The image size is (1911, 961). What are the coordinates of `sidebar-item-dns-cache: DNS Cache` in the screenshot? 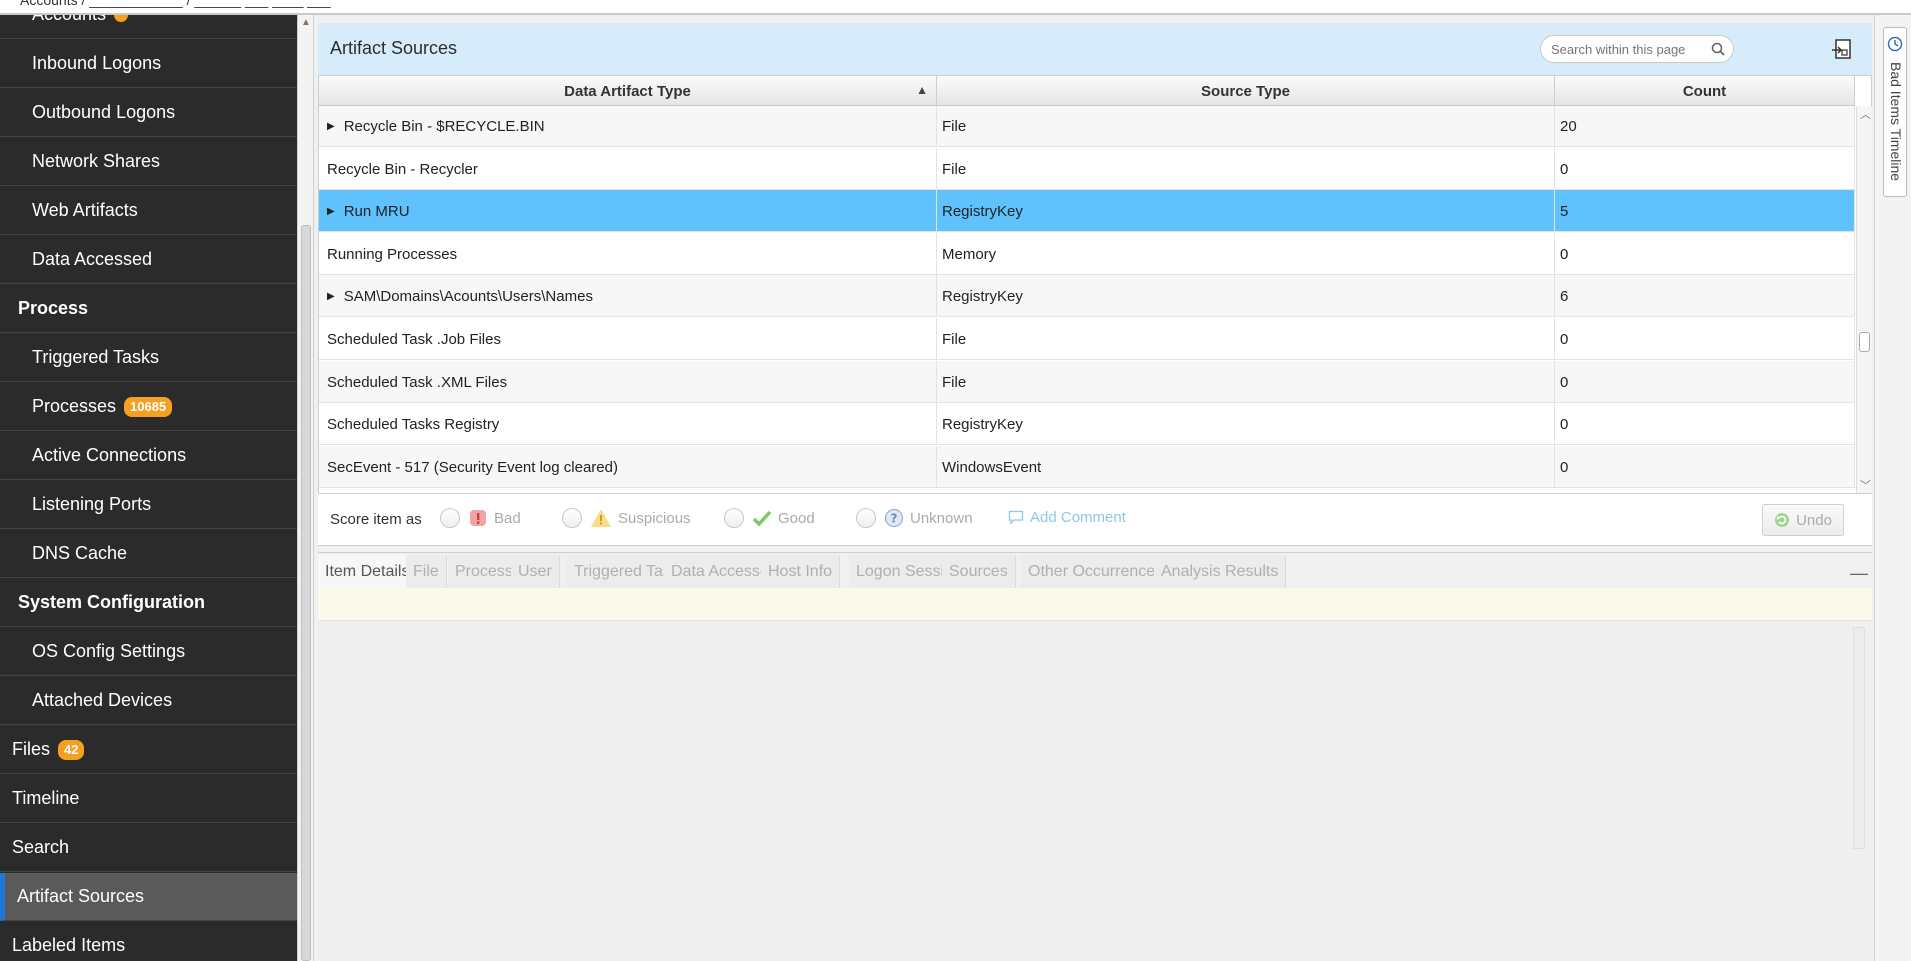 It's located at (148, 554).